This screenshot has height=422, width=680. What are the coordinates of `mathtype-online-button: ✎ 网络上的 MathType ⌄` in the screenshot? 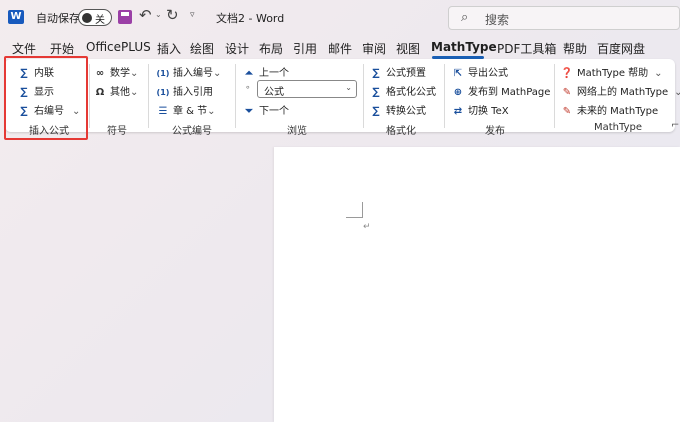 It's located at (620, 90).